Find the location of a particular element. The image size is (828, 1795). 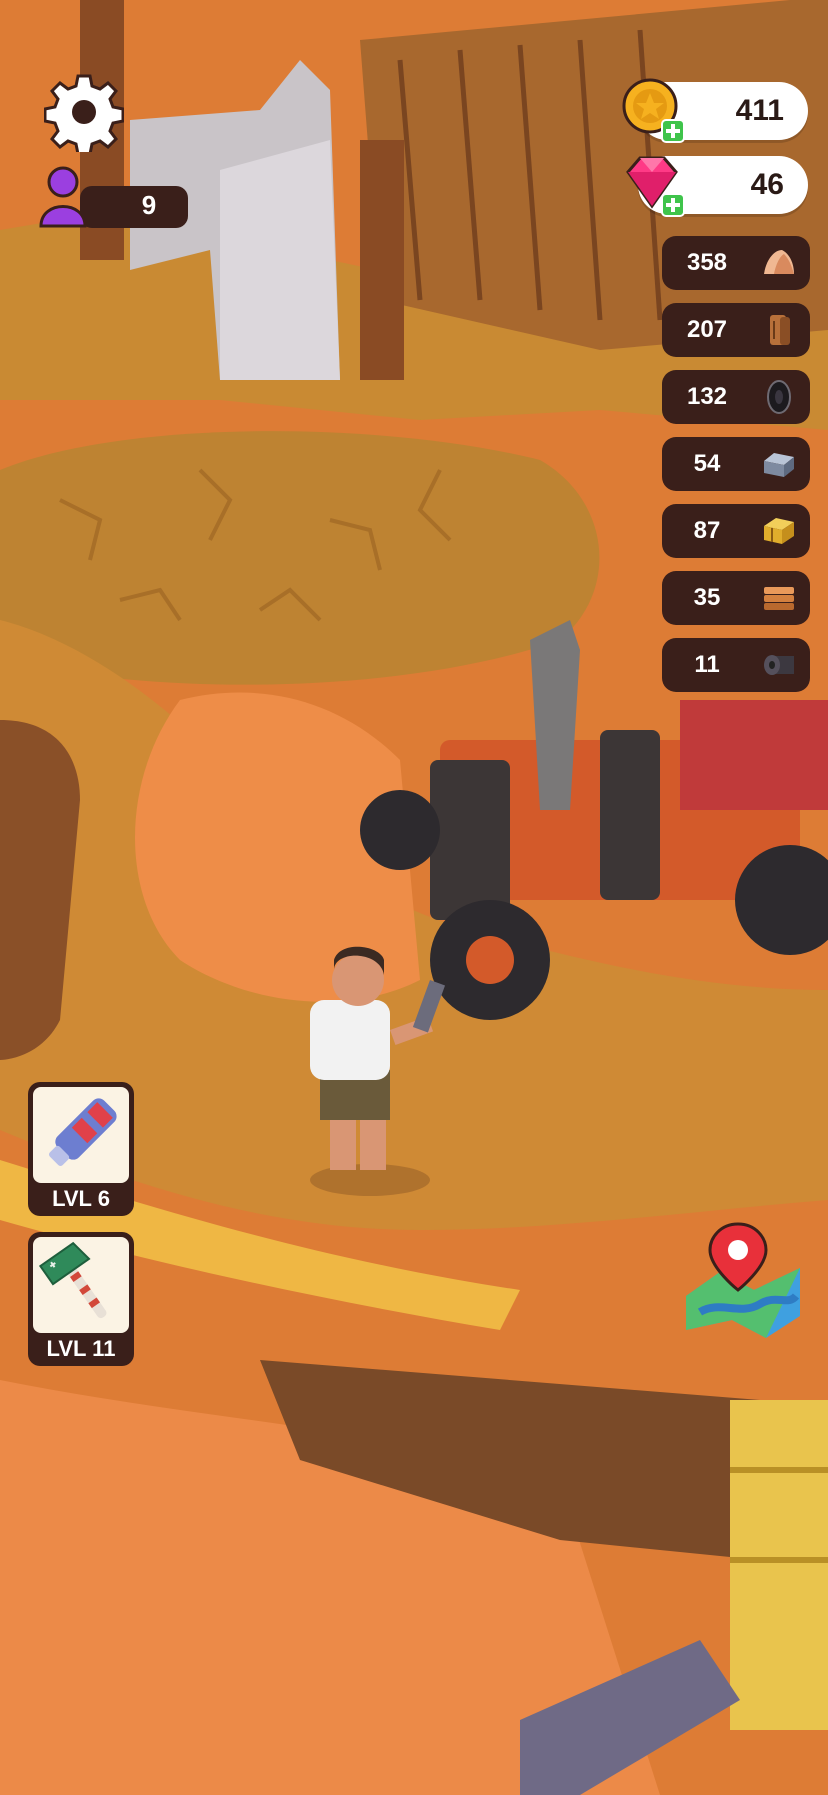

resource-value: 54 is located at coordinates (707, 463).